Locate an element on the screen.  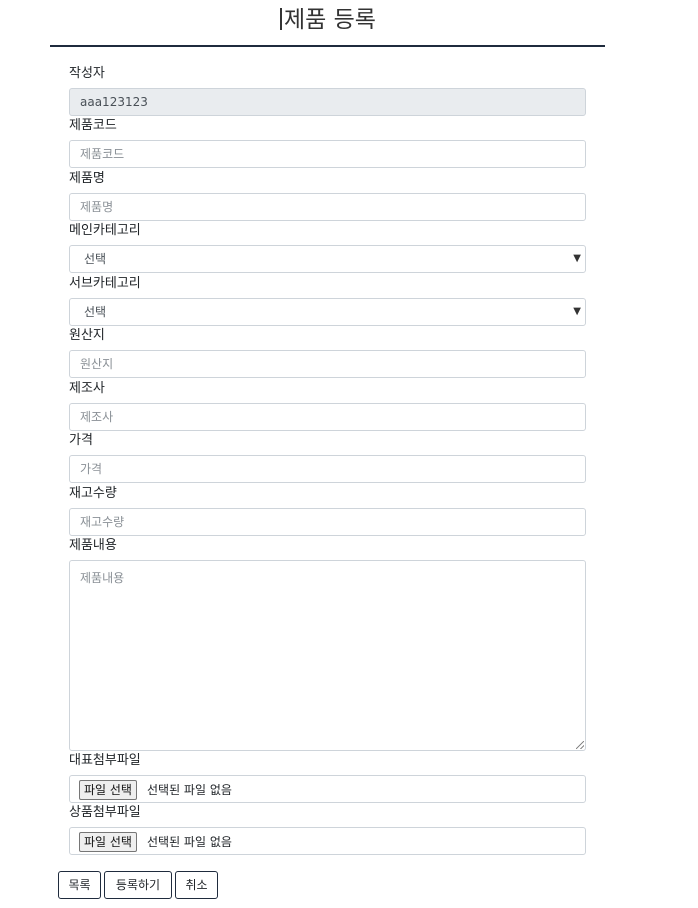
product-name-label: 제품명 is located at coordinates (87, 178).